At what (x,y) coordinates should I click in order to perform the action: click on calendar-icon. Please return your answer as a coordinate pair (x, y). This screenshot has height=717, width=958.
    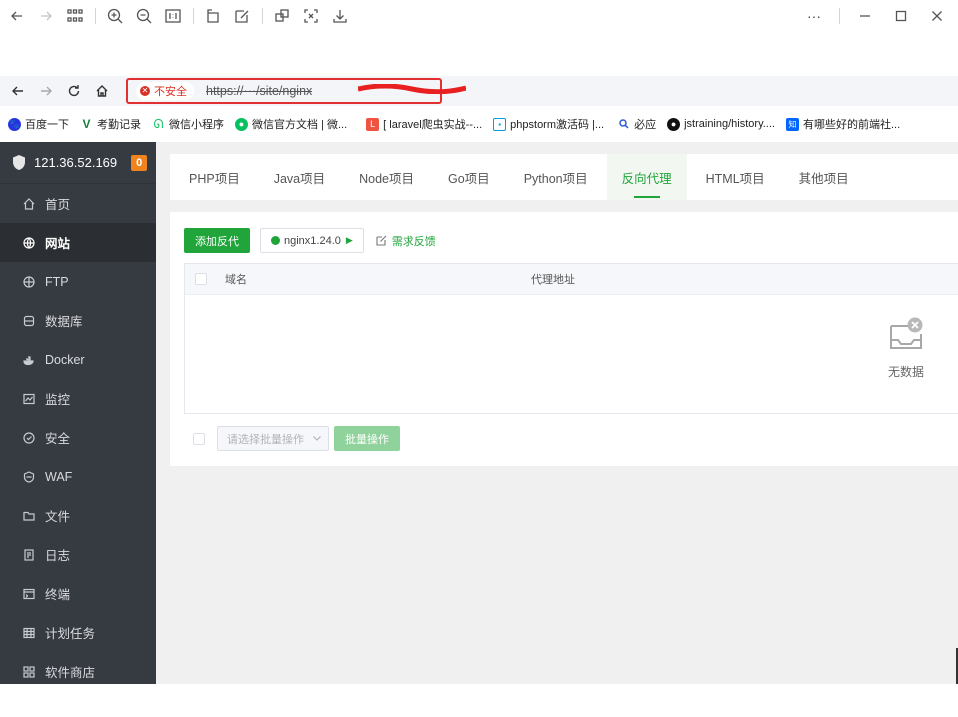
    Looking at the image, I should click on (29, 633).